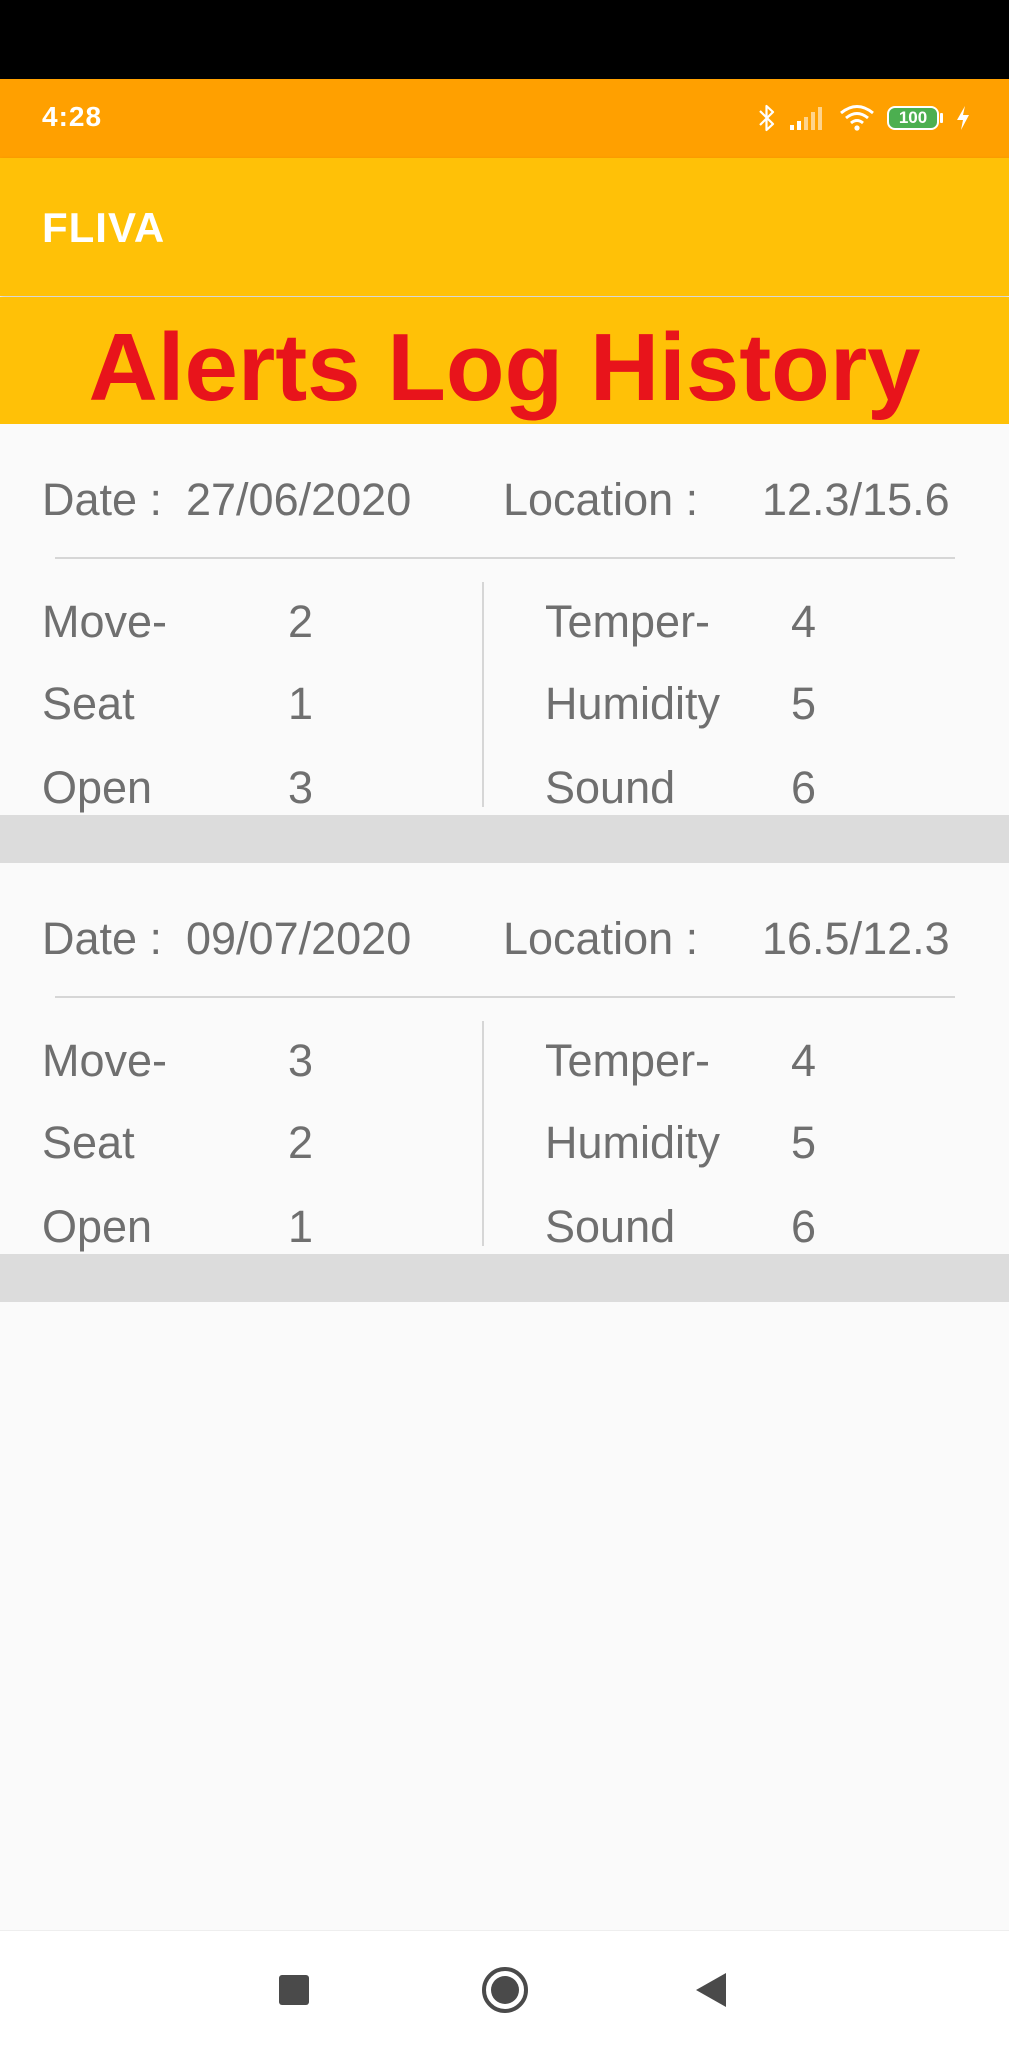 The width and height of the screenshot is (1009, 2049). Describe the element at coordinates (504, 118) in the screenshot. I see `status-bar: 4:28 100` at that location.